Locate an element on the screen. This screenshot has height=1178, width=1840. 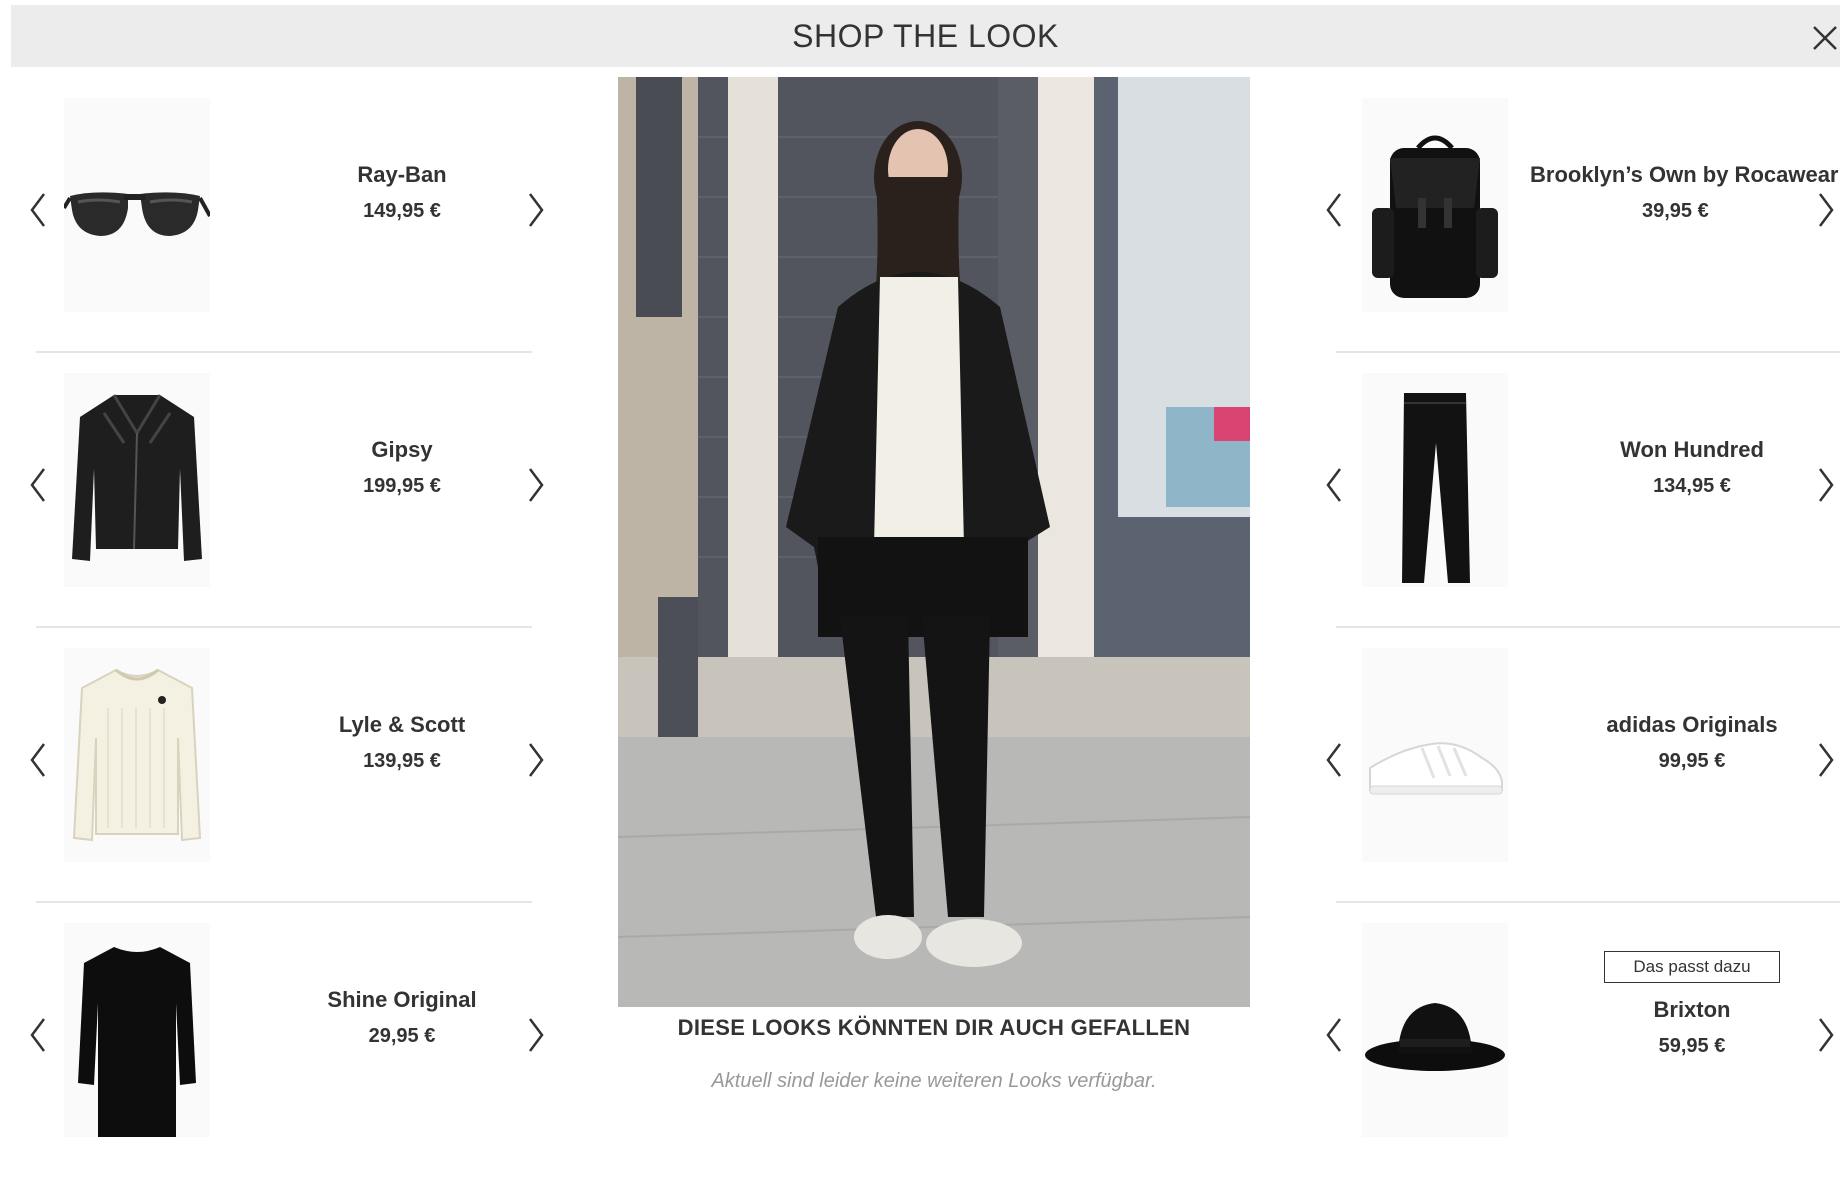
product-brand: Brixton is located at coordinates (1692, 1009).